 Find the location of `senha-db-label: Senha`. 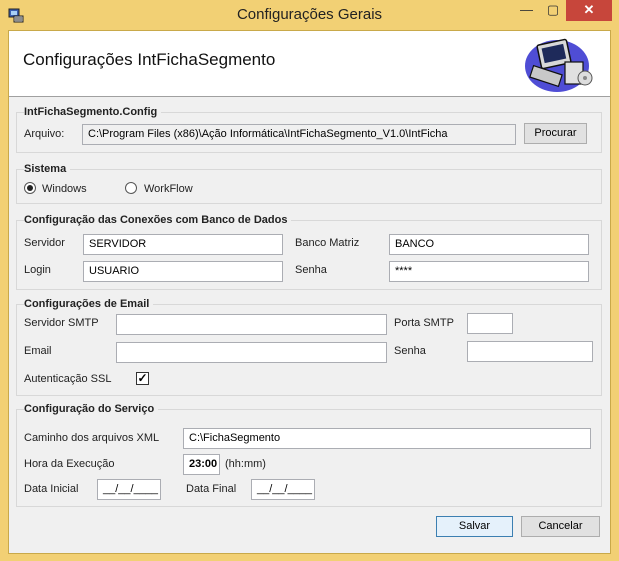

senha-db-label: Senha is located at coordinates (311, 270).